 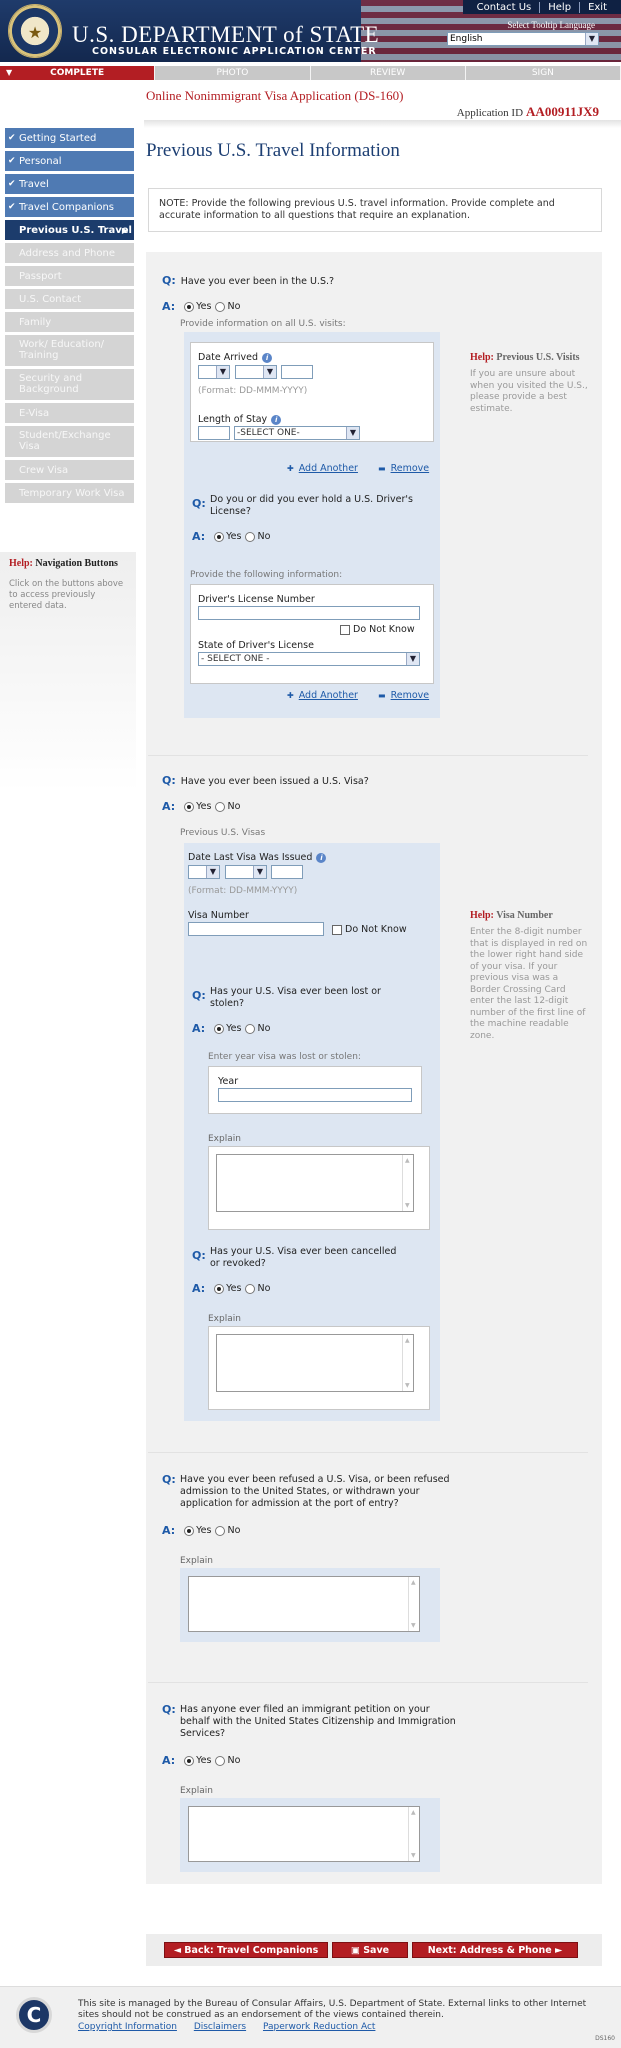 I want to click on language-select: English ▼, so click(x=523, y=39).